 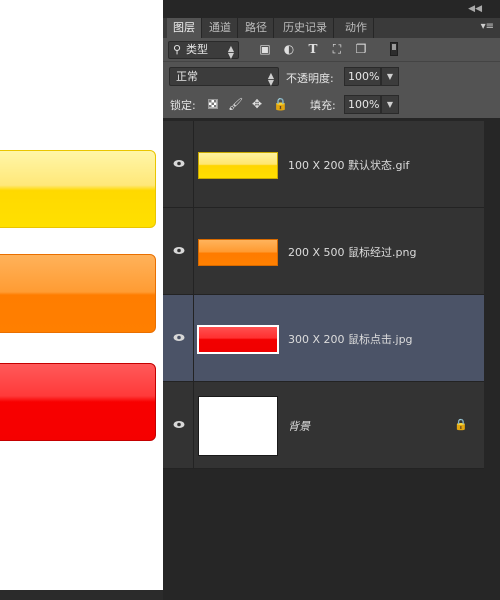 What do you see at coordinates (331, 9) in the screenshot?
I see `panel-header: ◀◀` at bounding box center [331, 9].